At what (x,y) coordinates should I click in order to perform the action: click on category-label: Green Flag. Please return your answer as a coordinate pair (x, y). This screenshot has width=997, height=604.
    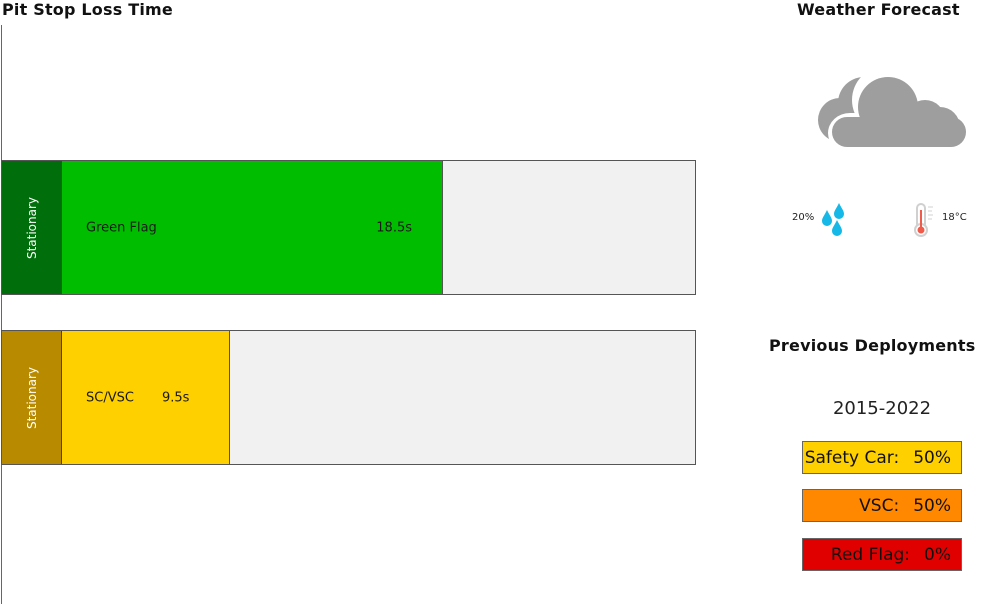
    Looking at the image, I should click on (121, 227).